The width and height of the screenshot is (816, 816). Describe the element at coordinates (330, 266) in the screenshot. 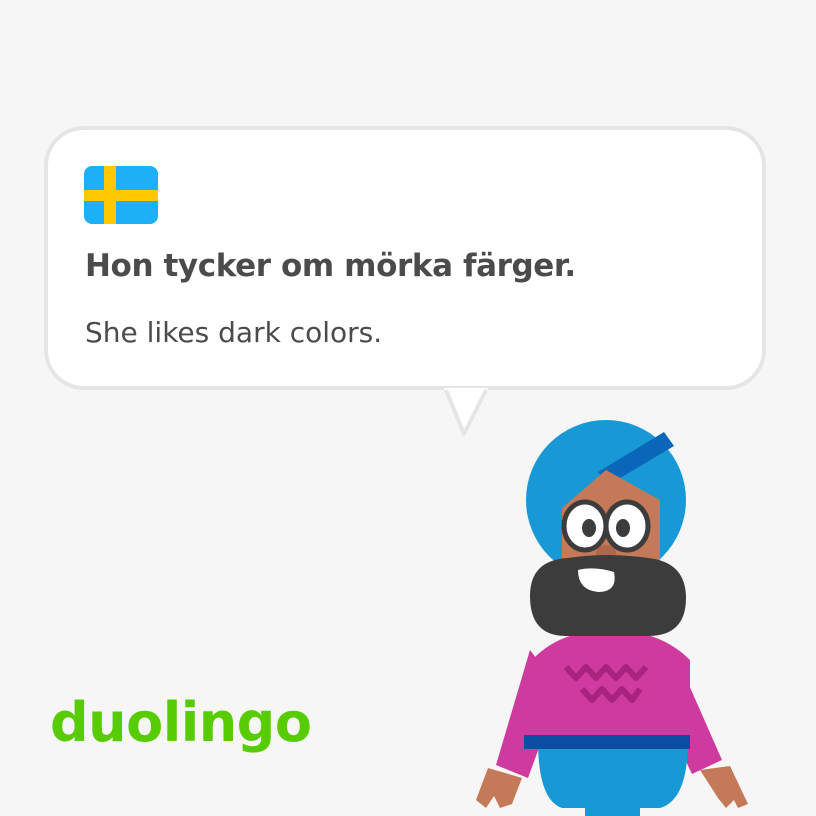

I see `sentence-text: Hon tycker om mörka färger.` at that location.